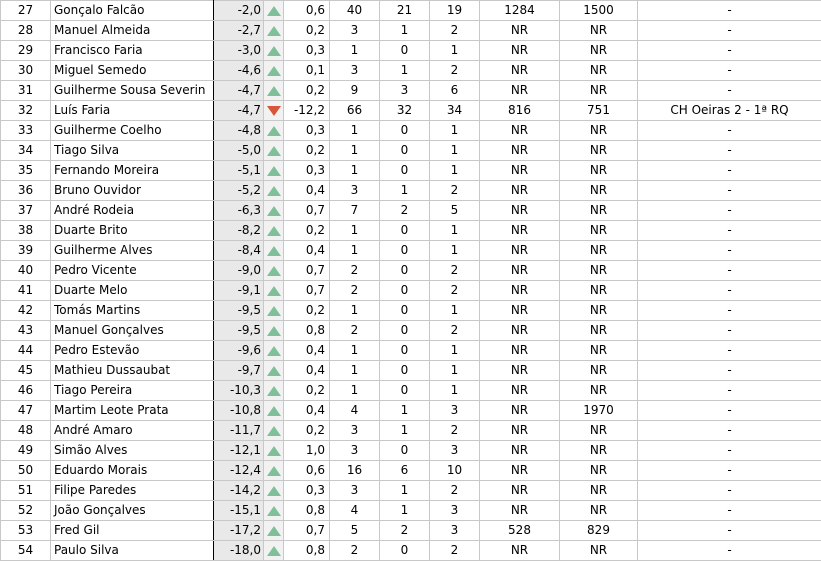 Image resolution: width=821 pixels, height=561 pixels. Describe the element at coordinates (410, 170) in the screenshot. I see `table-row: 35 Fernando Moreira -5,1 0,3 1 0 1 NR NR -` at that location.